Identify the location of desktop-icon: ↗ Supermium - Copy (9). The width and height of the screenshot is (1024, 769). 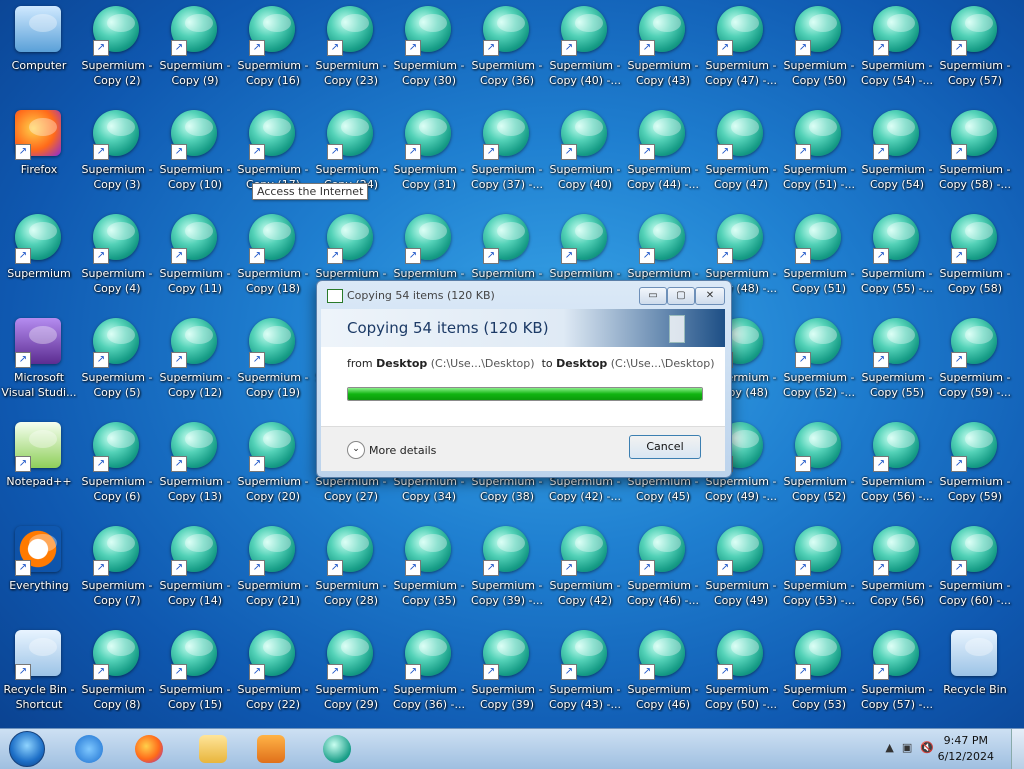
(195, 52).